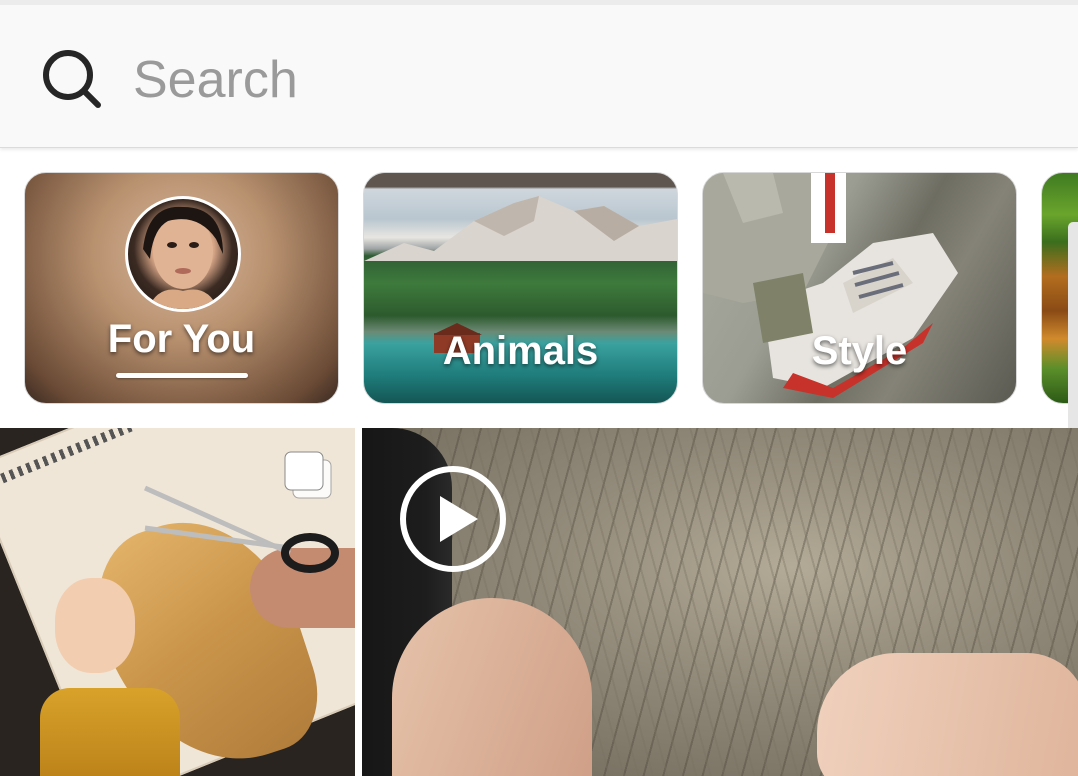 The image size is (1078, 776). I want to click on multiple-photos-icon, so click(308, 475).